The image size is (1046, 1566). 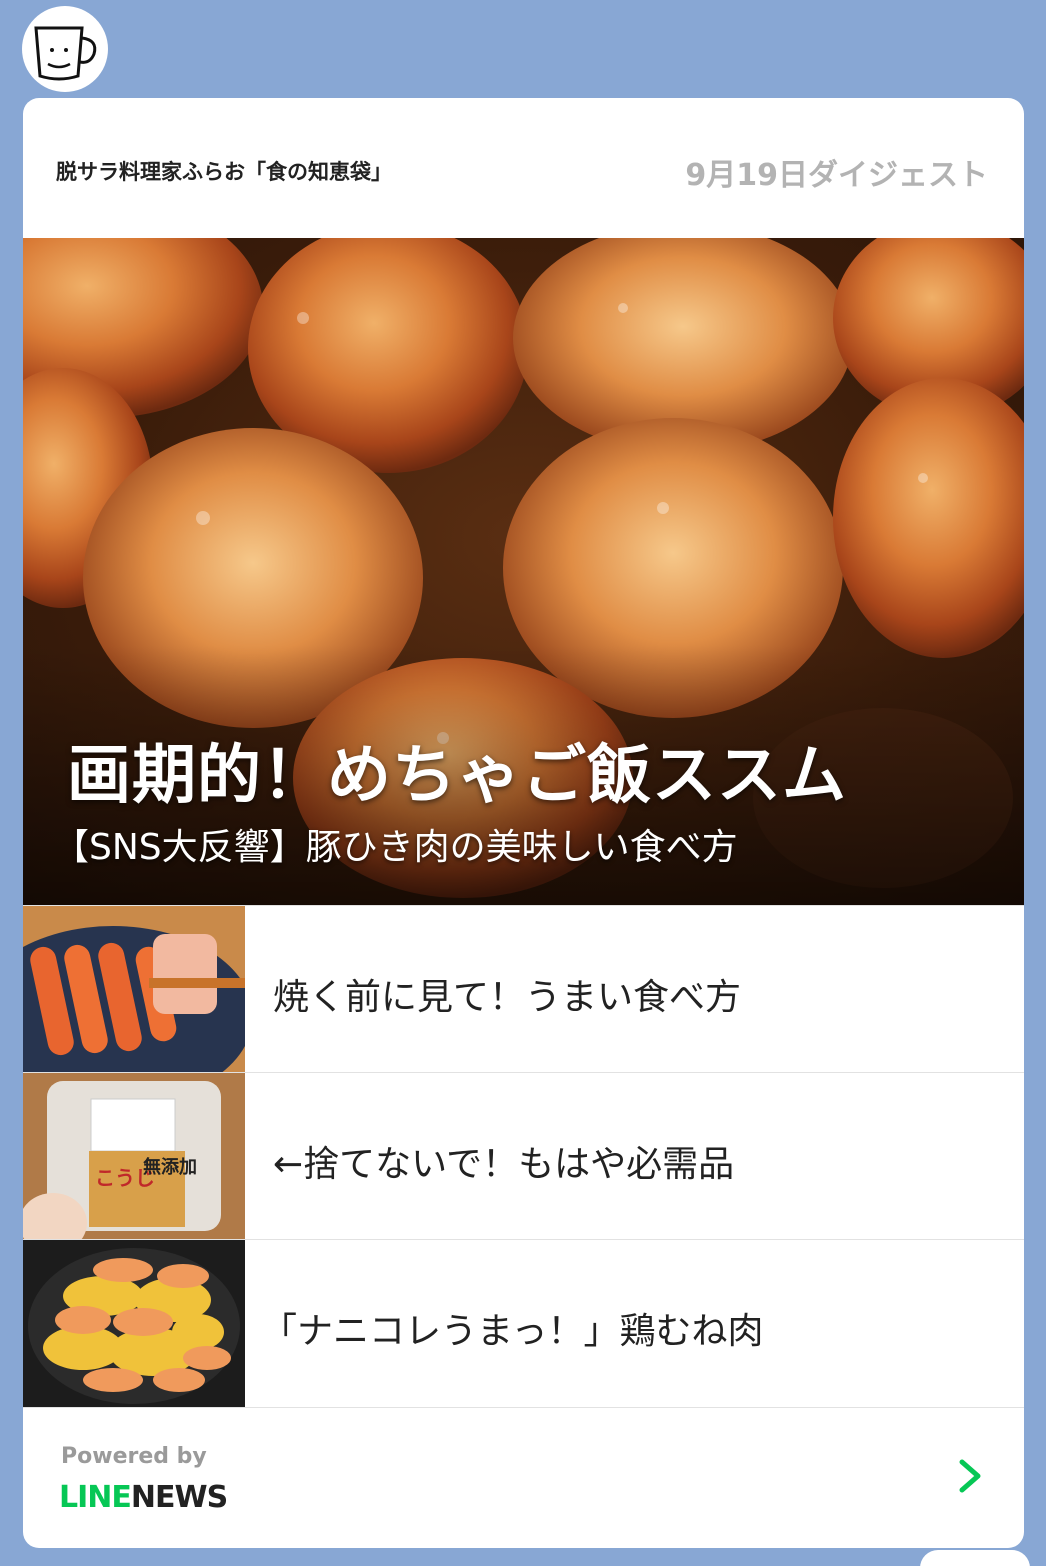 What do you see at coordinates (512, 1331) in the screenshot?
I see `article-item-label: 「ナニコレうまっ！」鶏むね肉` at bounding box center [512, 1331].